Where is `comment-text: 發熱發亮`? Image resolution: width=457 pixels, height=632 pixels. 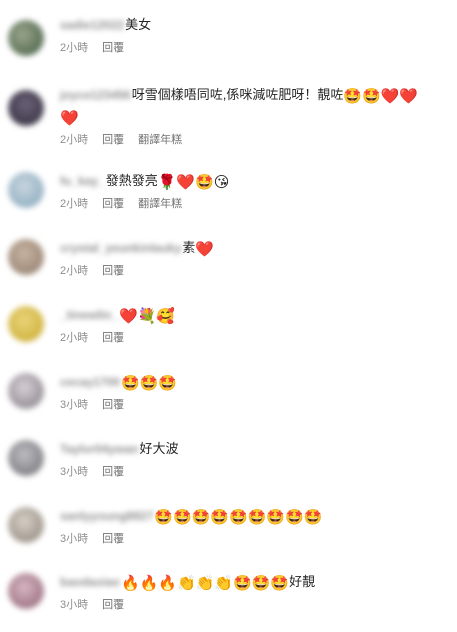 comment-text: 發熱發亮 is located at coordinates (131, 180).